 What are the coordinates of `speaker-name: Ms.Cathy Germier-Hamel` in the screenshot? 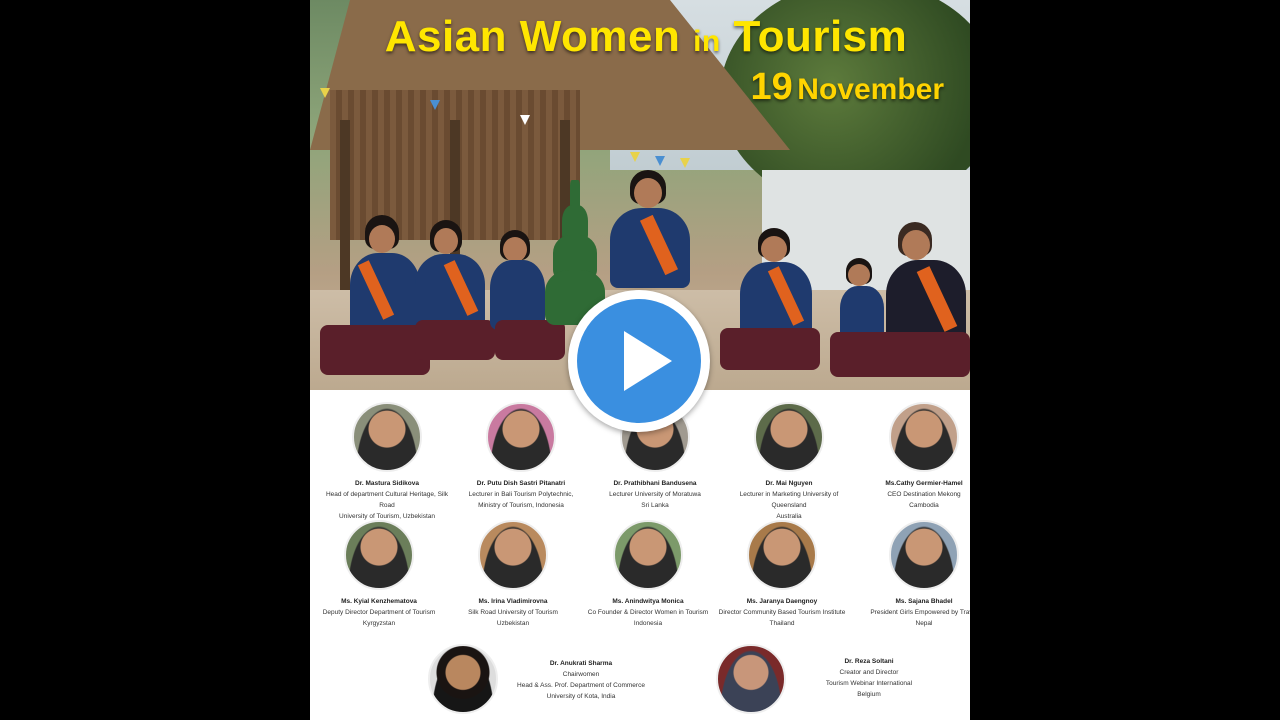 It's located at (924, 483).